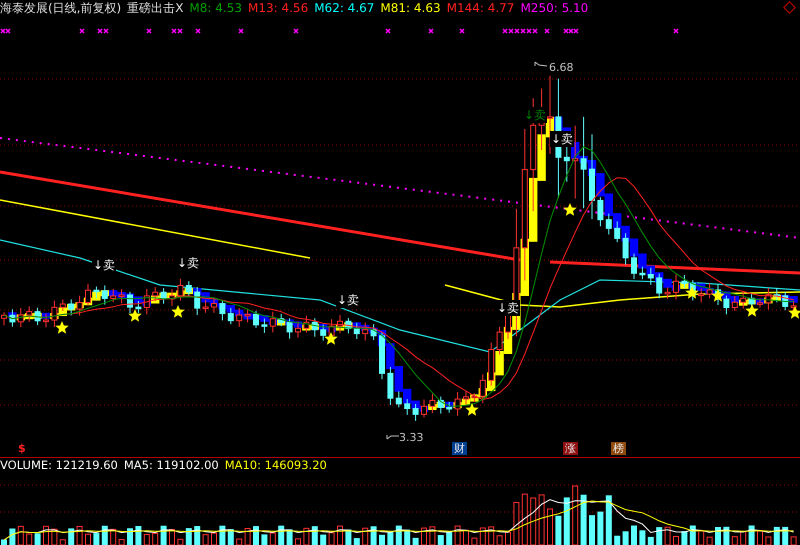  Describe the element at coordinates (459, 448) in the screenshot. I see `event-badge: 财` at that location.